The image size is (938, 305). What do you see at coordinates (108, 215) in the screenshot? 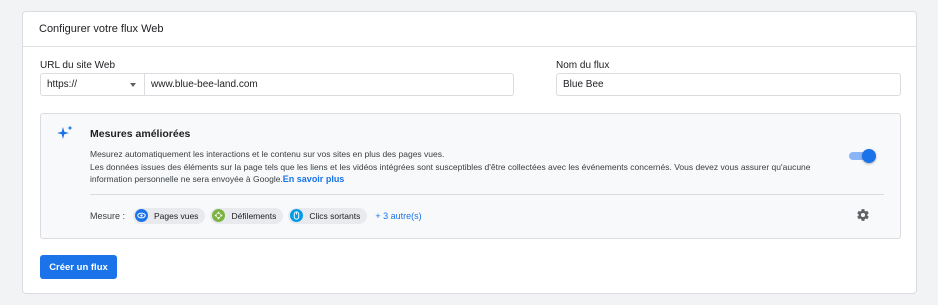
I see `measure-label: Mesure :` at bounding box center [108, 215].